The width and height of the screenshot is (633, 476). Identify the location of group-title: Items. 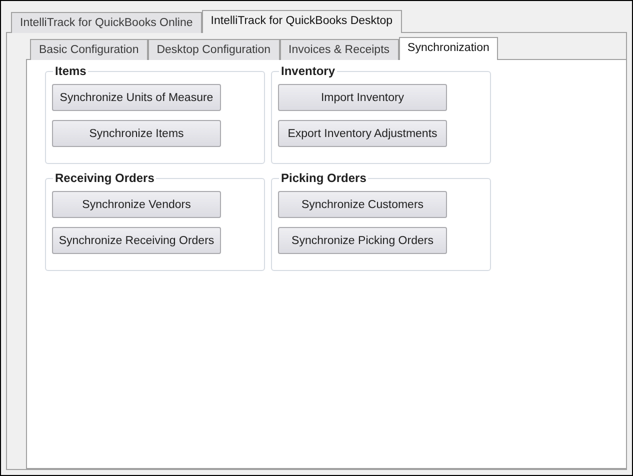
(70, 71).